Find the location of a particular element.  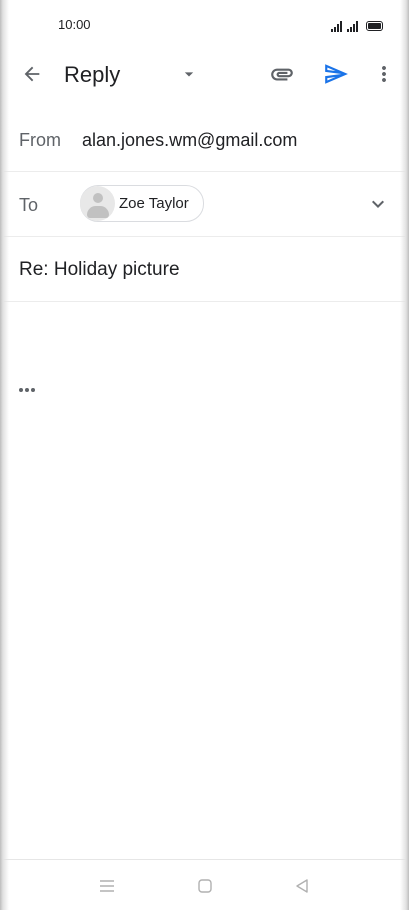

arrow-back-icon is located at coordinates (32, 74).